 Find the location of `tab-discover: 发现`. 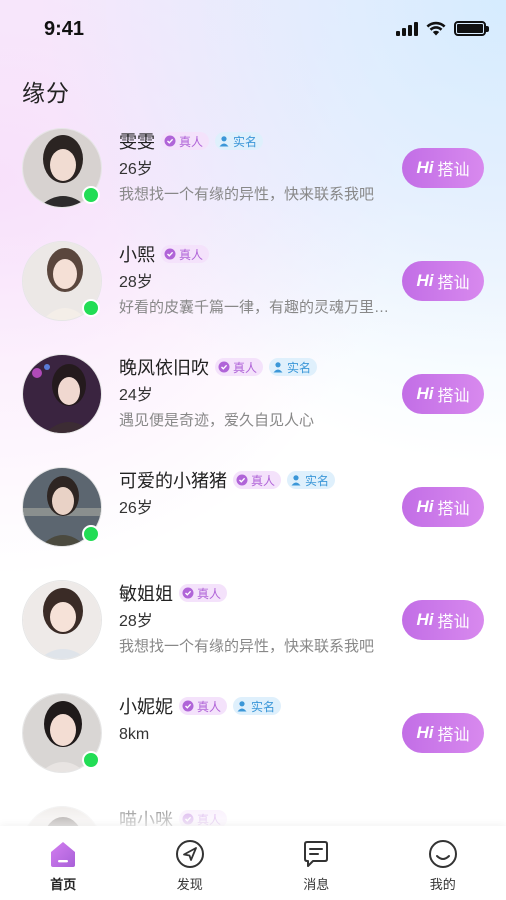

tab-discover: 发现 is located at coordinates (190, 863).